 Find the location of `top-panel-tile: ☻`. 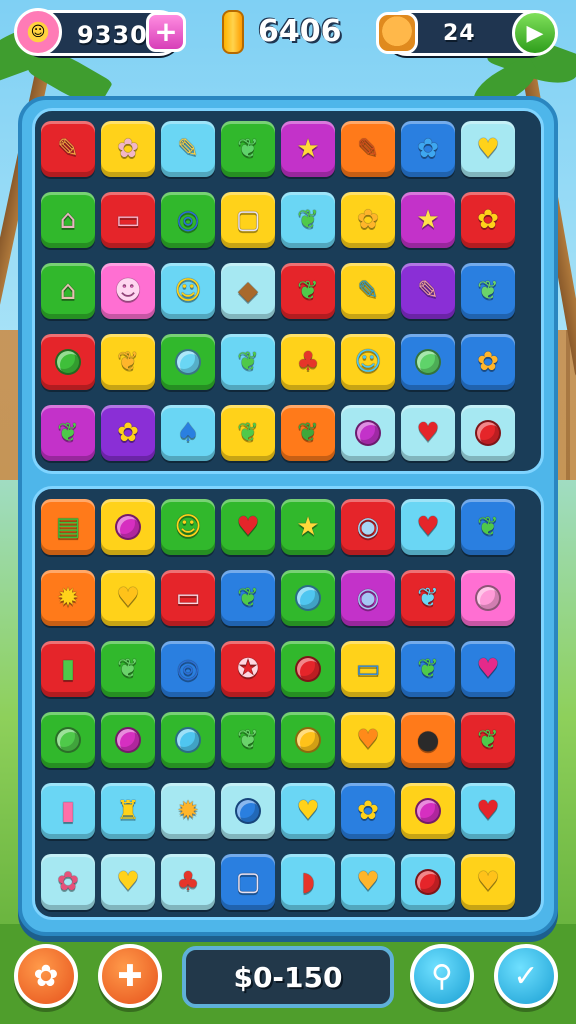

top-panel-tile: ☻ is located at coordinates (128, 291).